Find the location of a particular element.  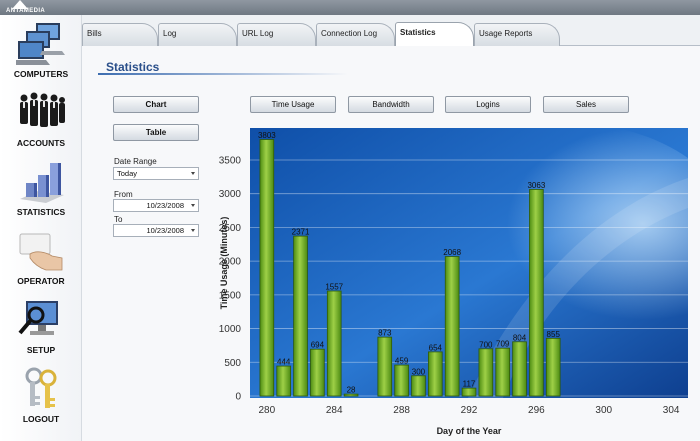

y-axis-title: Time Usage (Minutes) is located at coordinates (224, 263).